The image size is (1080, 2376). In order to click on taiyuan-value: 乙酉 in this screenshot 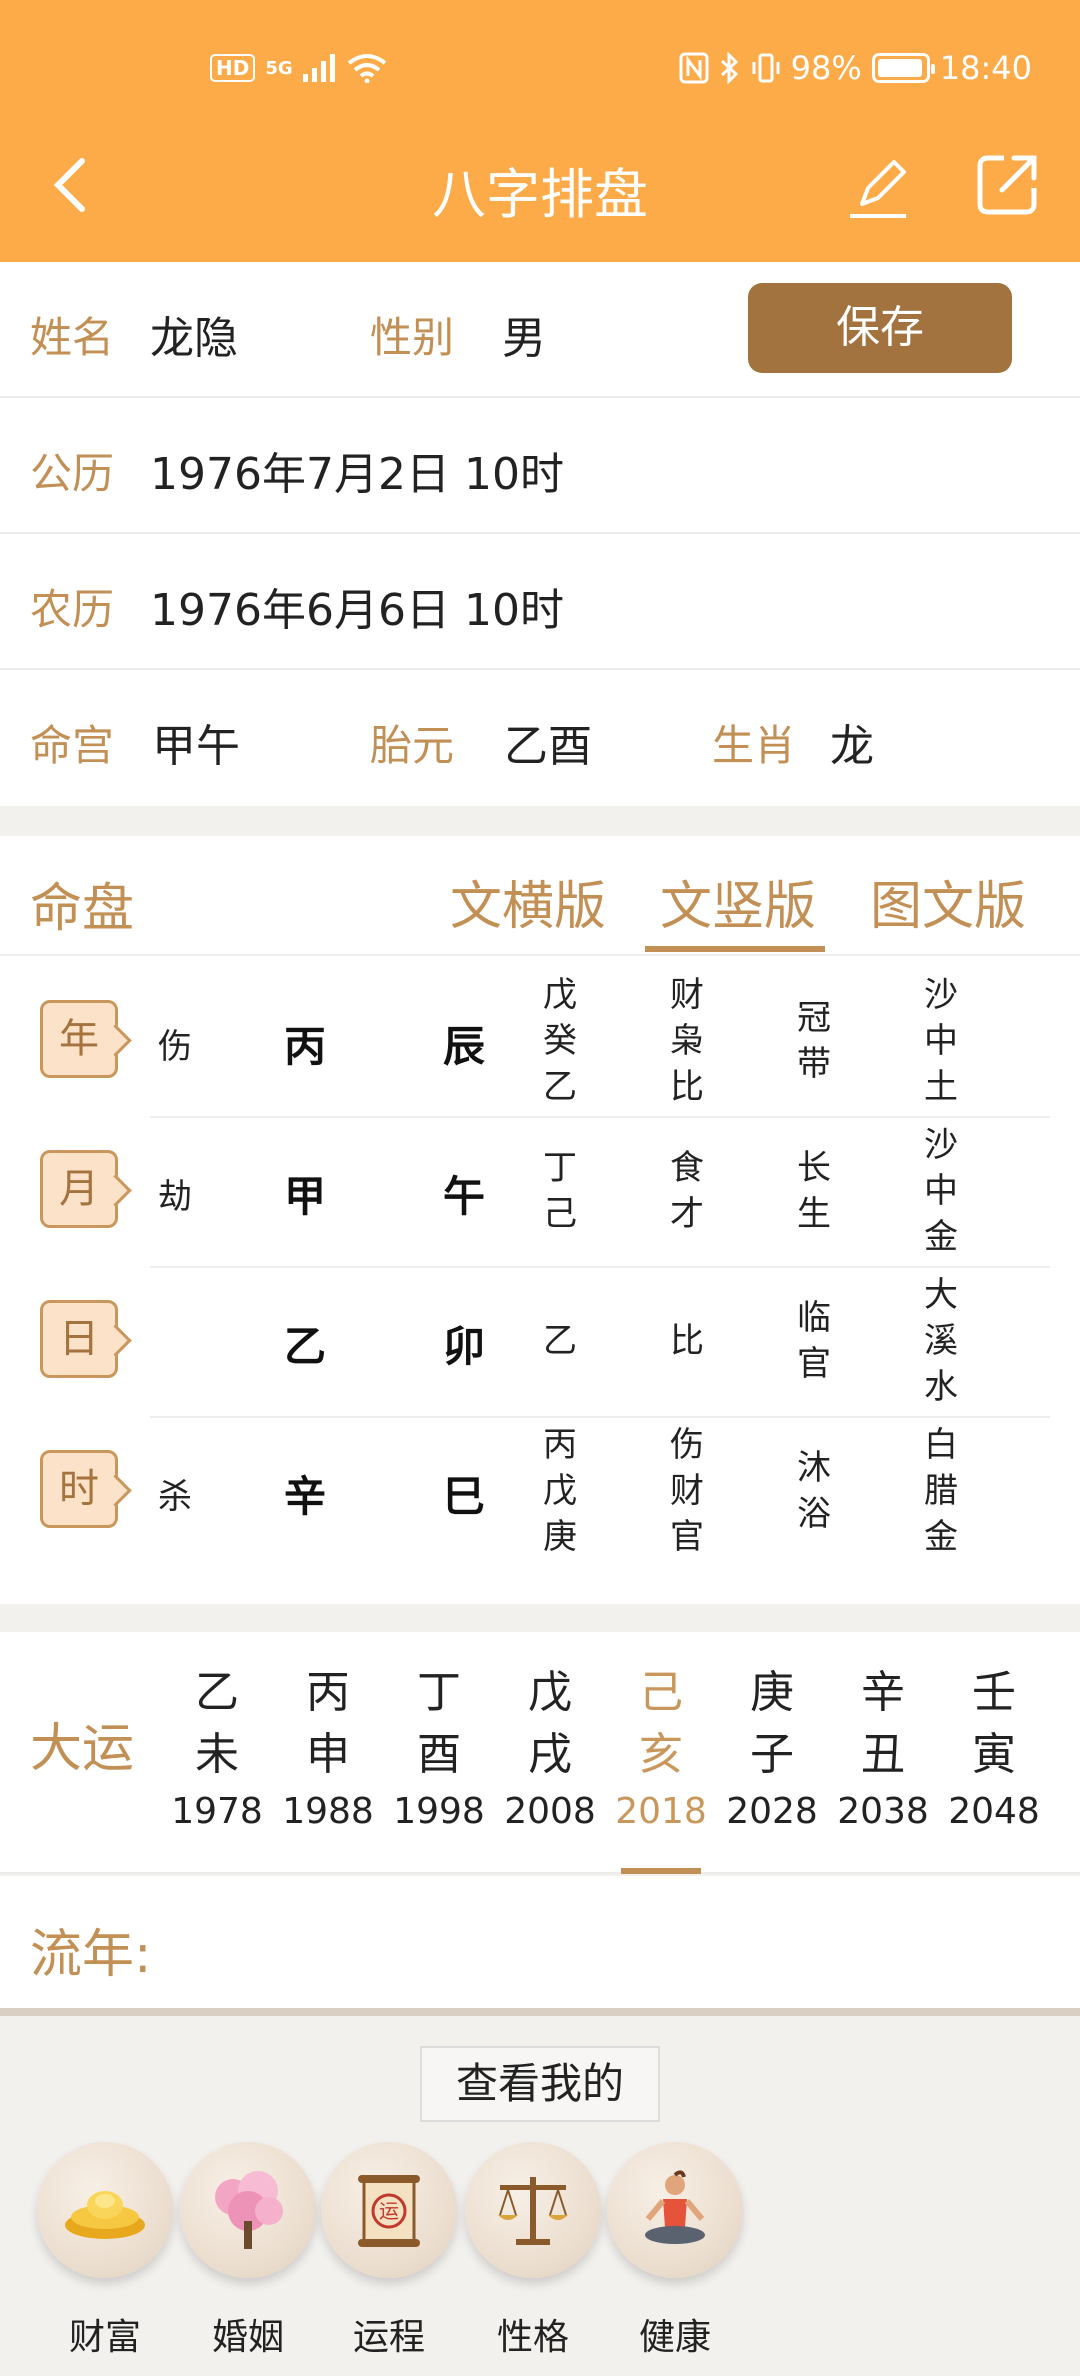, I will do `click(548, 746)`.